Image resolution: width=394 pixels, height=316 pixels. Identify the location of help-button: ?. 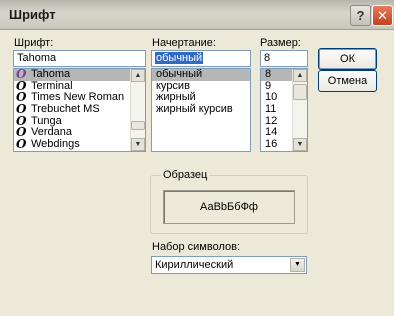
(360, 15).